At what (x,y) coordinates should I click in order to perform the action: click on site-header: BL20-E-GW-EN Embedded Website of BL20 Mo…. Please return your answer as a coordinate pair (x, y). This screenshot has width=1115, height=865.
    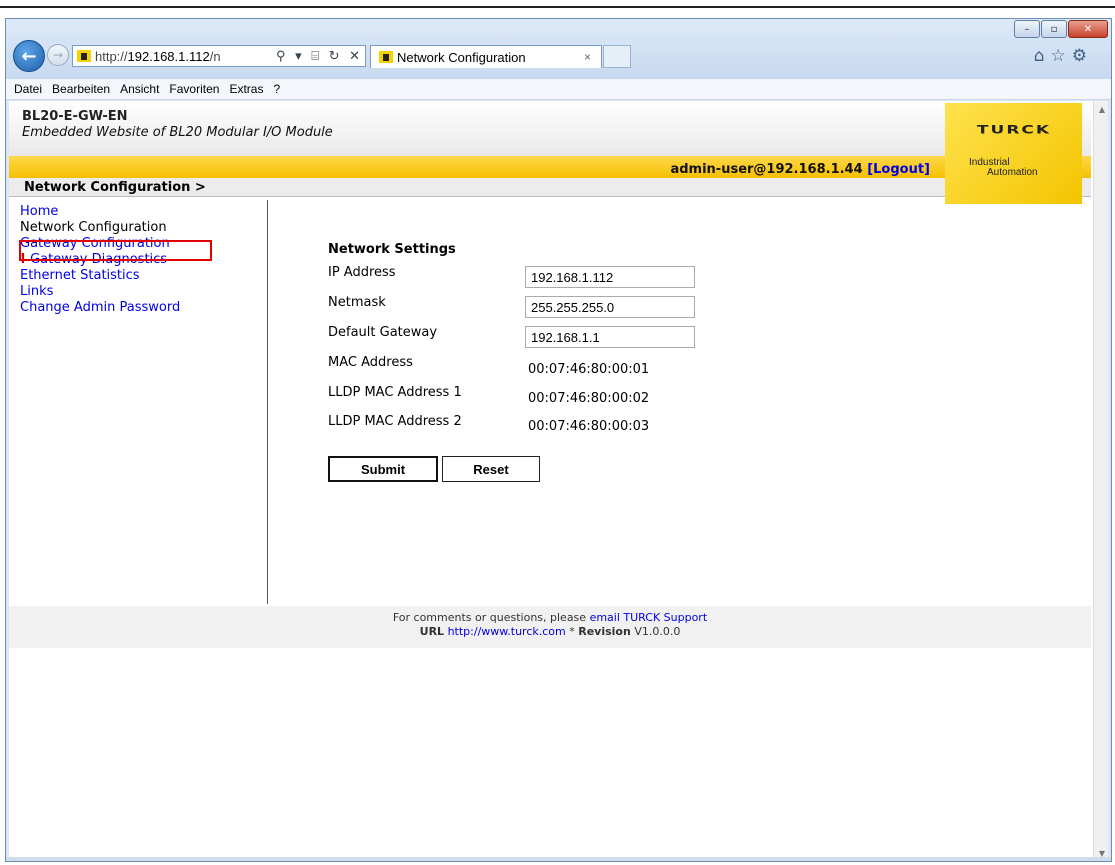
    Looking at the image, I should click on (550, 128).